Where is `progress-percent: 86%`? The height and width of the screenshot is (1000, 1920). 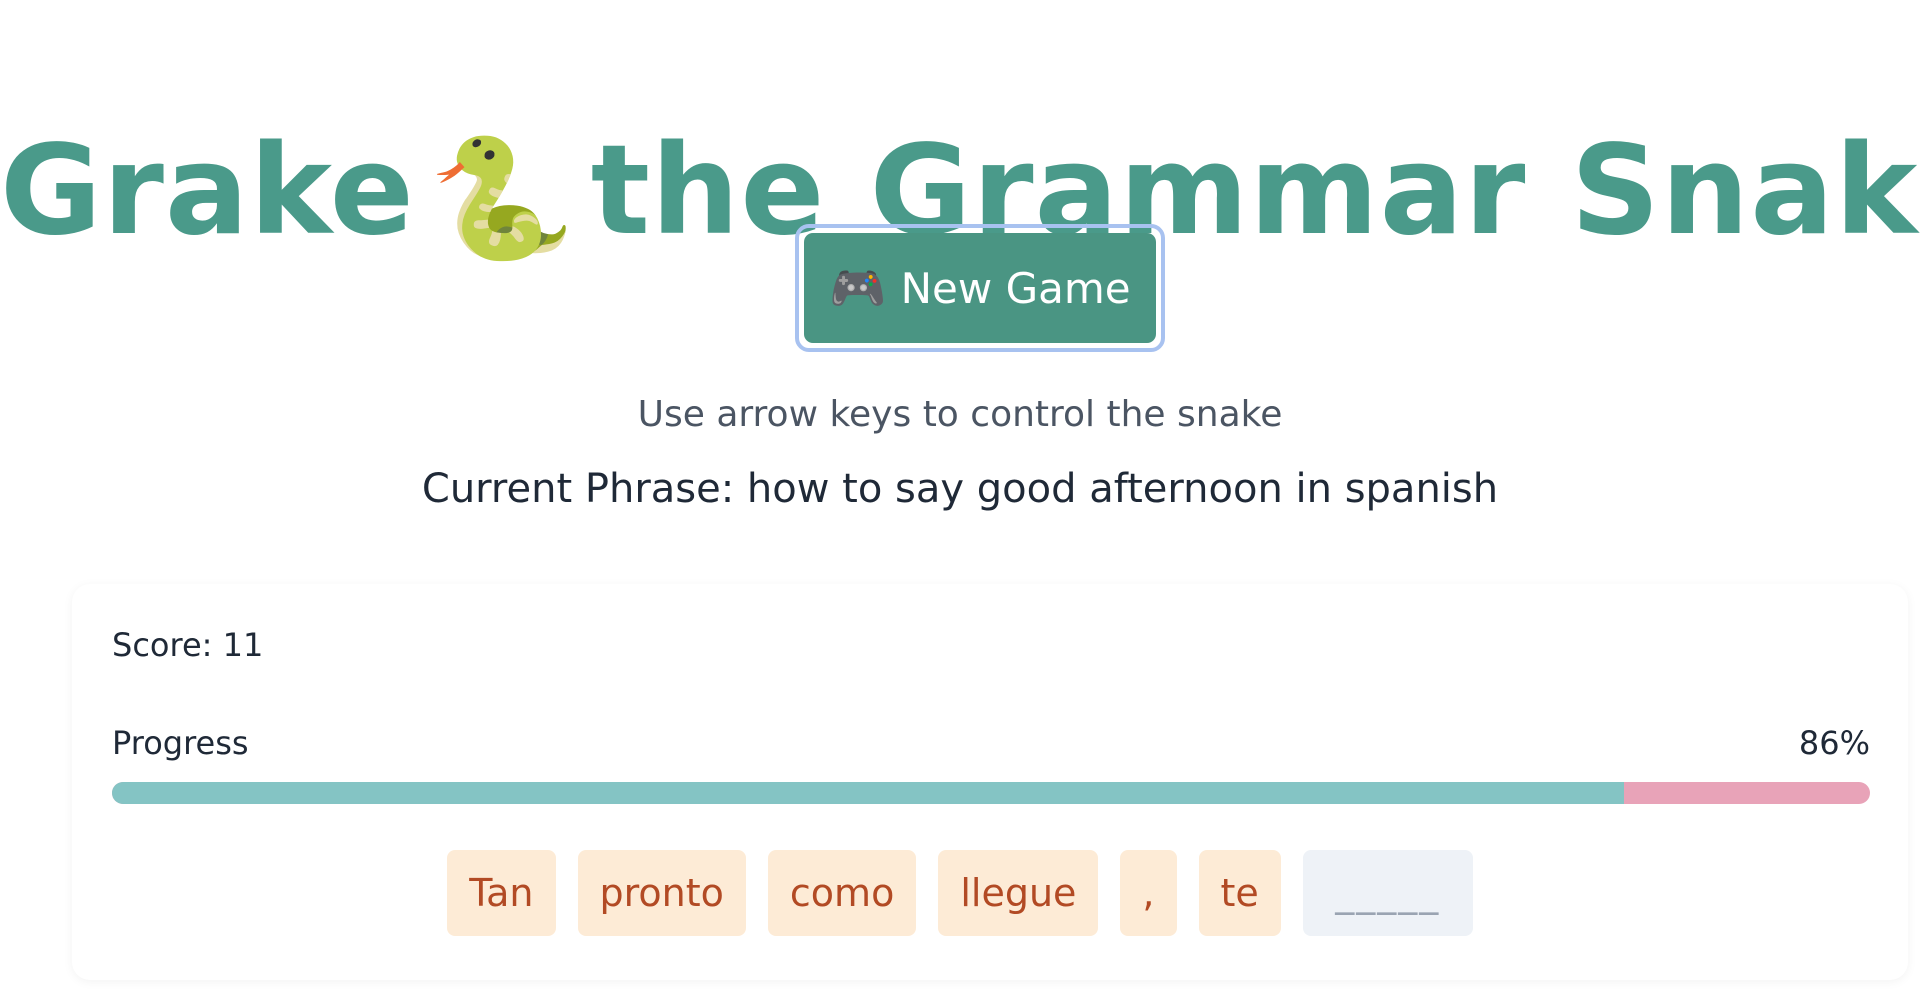 progress-percent: 86% is located at coordinates (1834, 743).